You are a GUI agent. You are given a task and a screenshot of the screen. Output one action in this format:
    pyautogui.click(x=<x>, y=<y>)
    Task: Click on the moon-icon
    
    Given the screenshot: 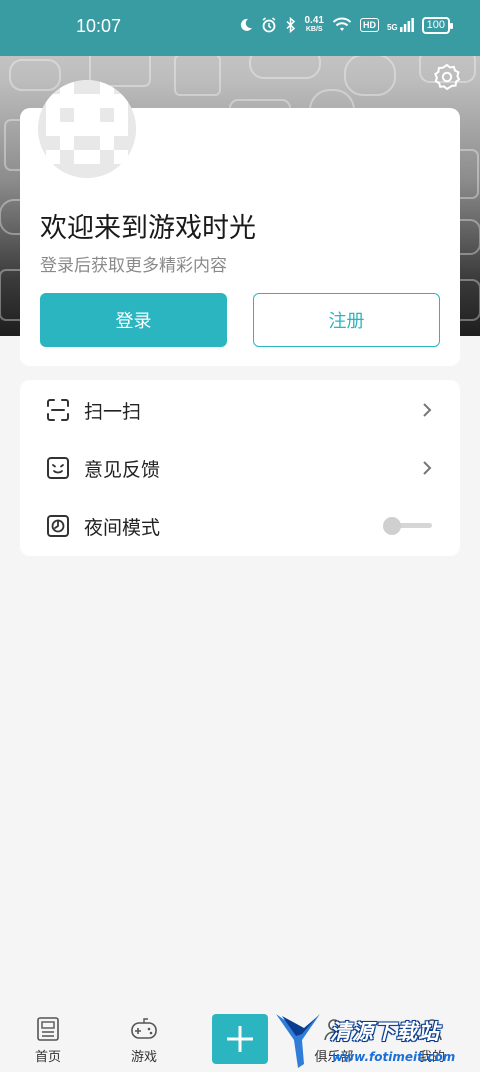 What is the action you would take?
    pyautogui.click(x=246, y=24)
    